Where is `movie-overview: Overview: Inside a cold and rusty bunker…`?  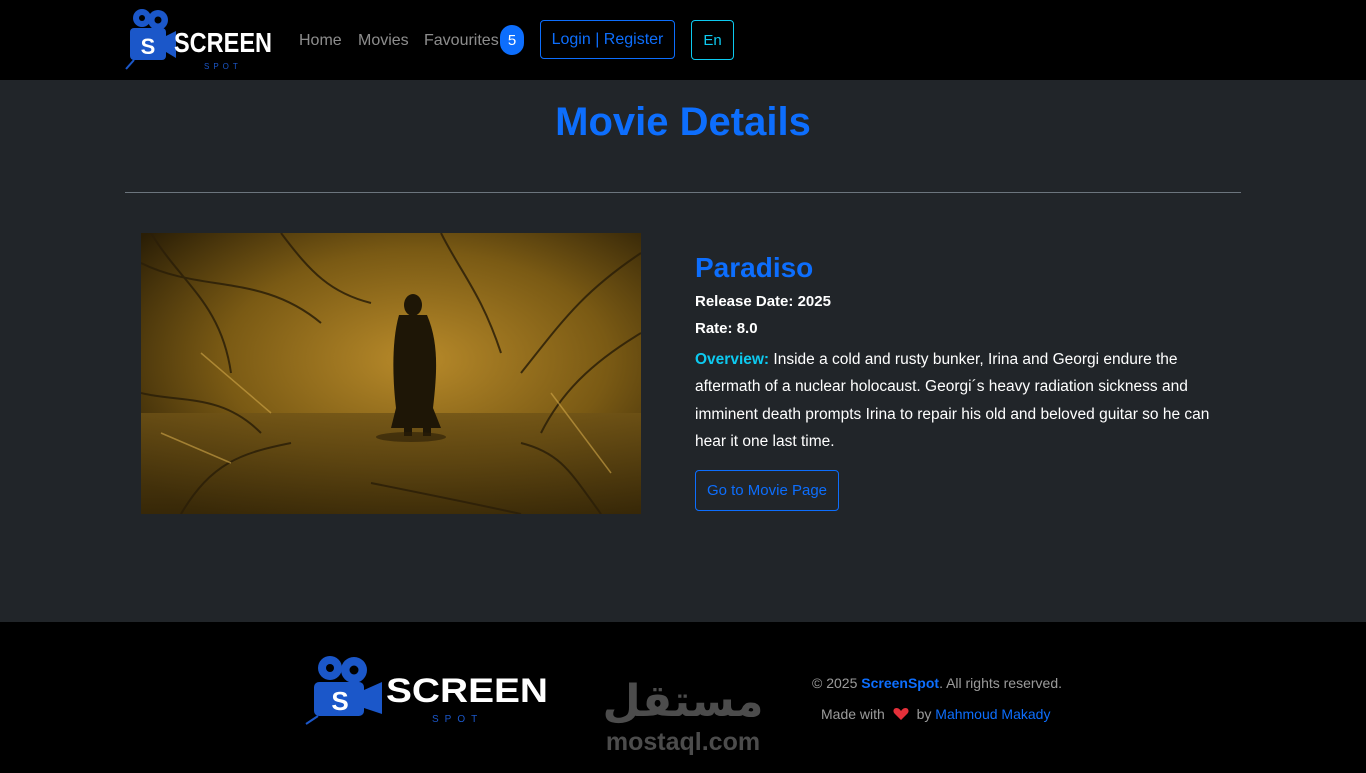 movie-overview: Overview: Inside a cold and rusty bunker… is located at coordinates (955, 400).